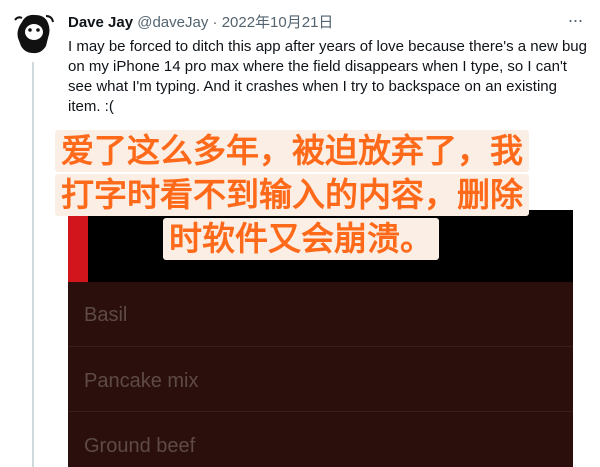 The height and width of the screenshot is (467, 600). I want to click on thread-line, so click(33, 264).